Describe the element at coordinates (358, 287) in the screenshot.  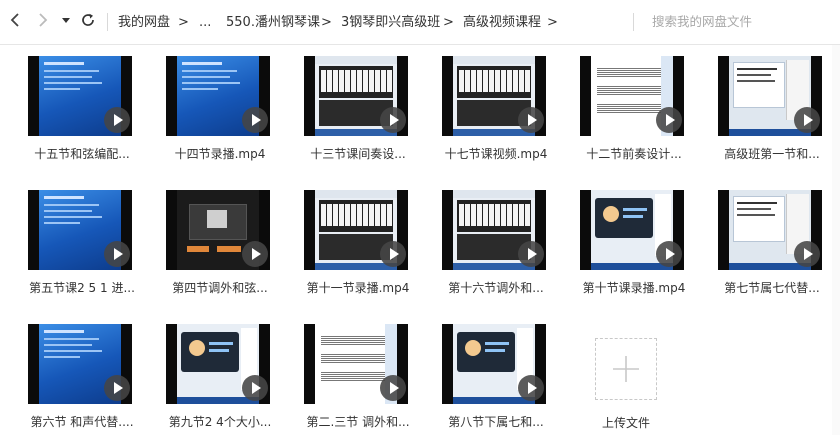
I see `file-name: 第十一节录播.mp4` at that location.